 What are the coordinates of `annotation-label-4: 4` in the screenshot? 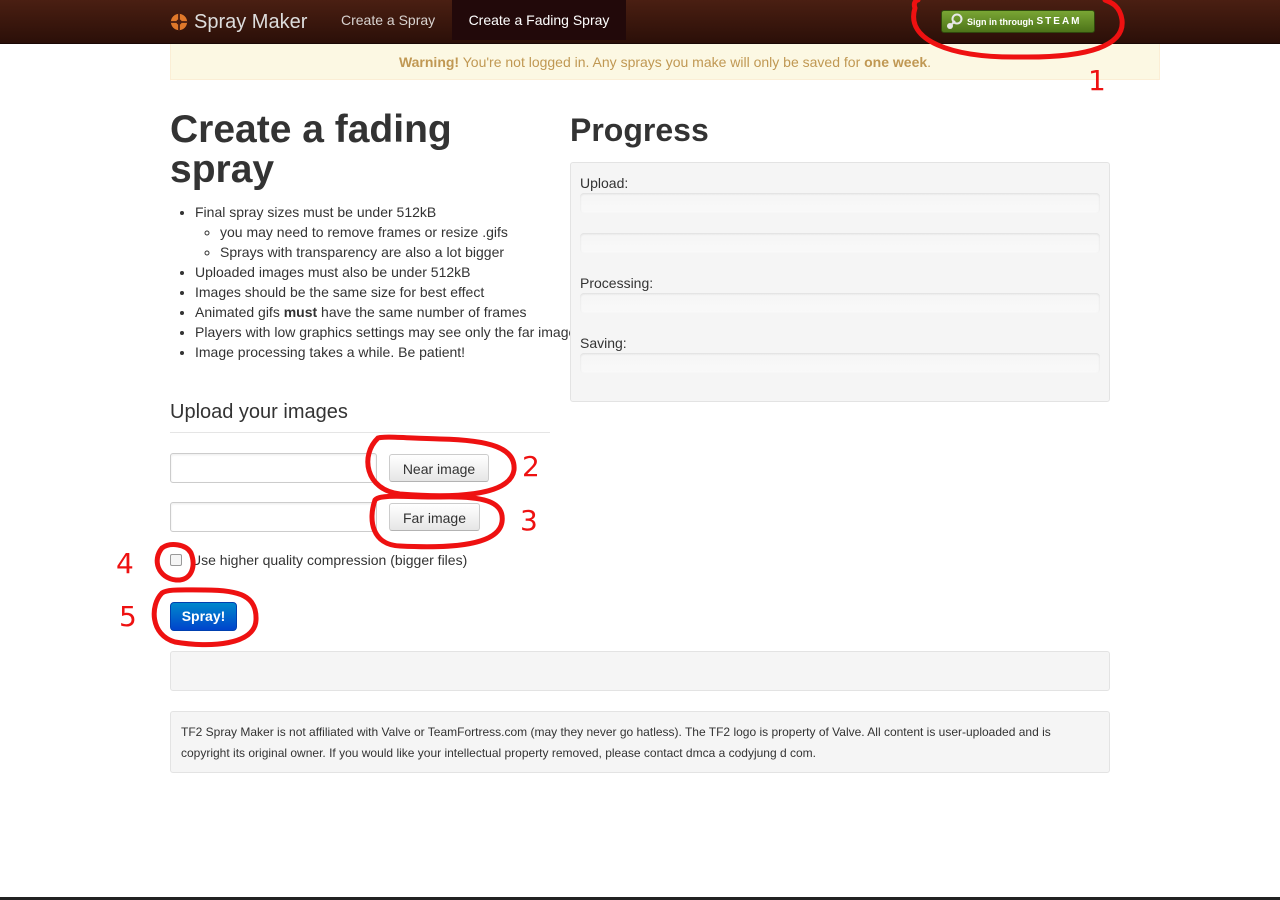 It's located at (125, 563).